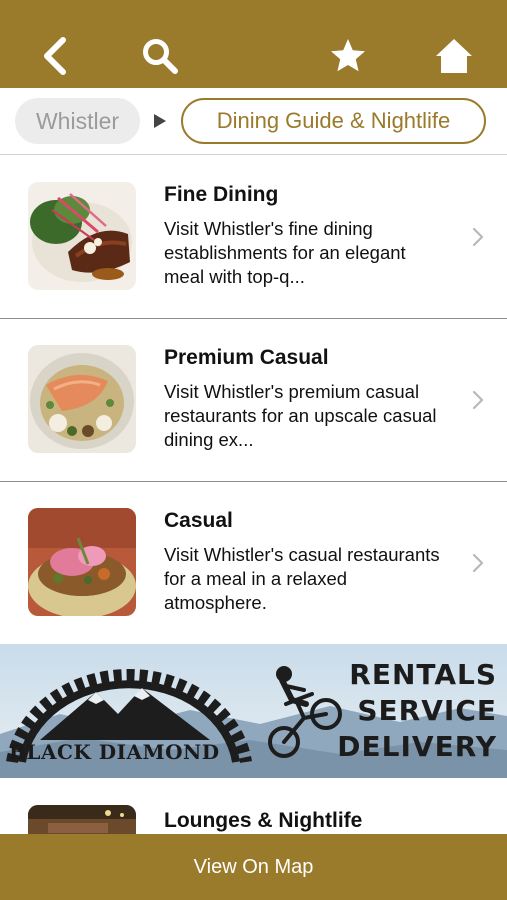 The image size is (507, 900). What do you see at coordinates (221, 194) in the screenshot?
I see `list-item-title: Fine Dining` at bounding box center [221, 194].